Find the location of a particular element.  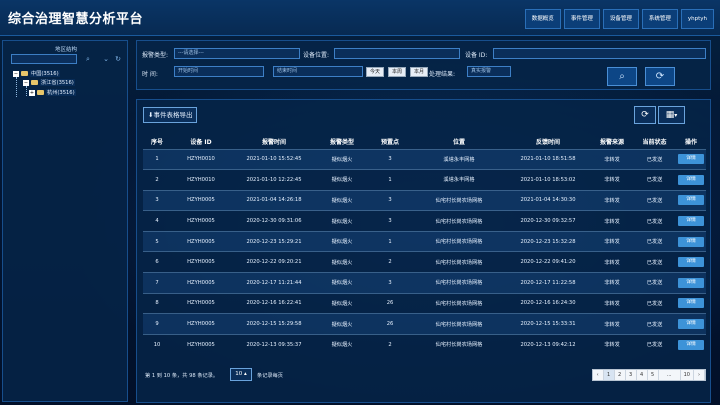

table-cell: 溪塔永丰网格 is located at coordinates (459, 180).